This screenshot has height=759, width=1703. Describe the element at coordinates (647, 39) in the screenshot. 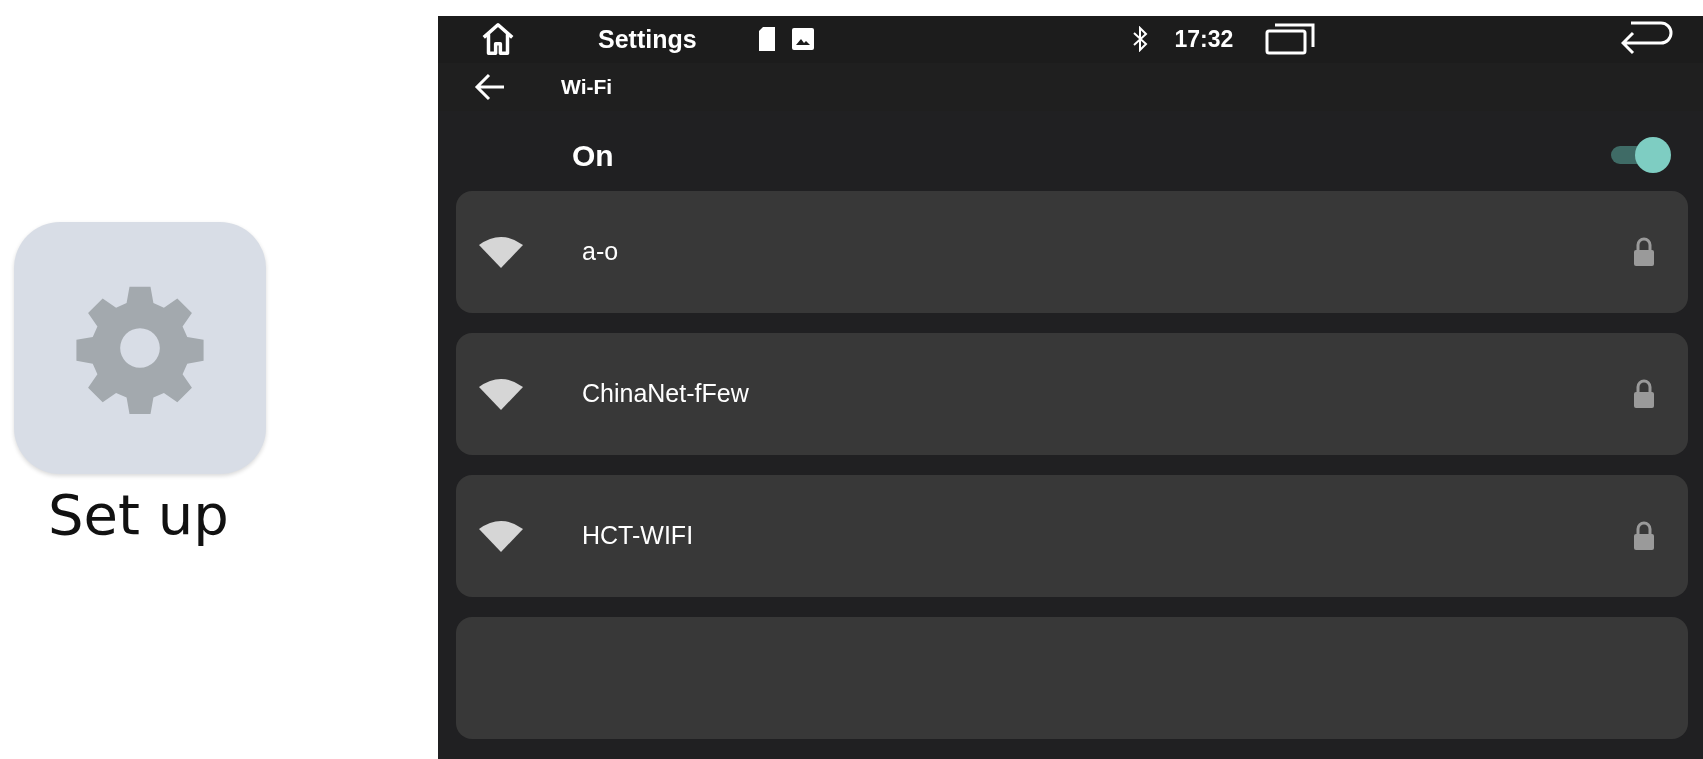

I see `app-title: Settings` at that location.